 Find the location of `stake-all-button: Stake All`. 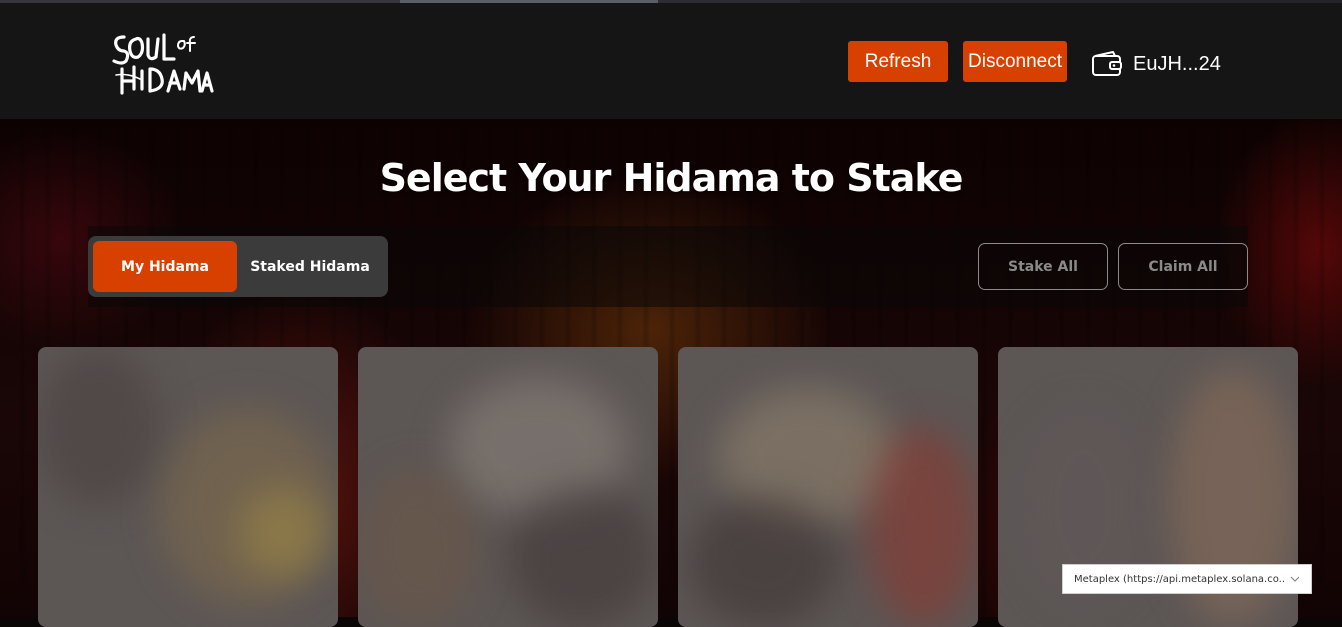

stake-all-button: Stake All is located at coordinates (1043, 266).